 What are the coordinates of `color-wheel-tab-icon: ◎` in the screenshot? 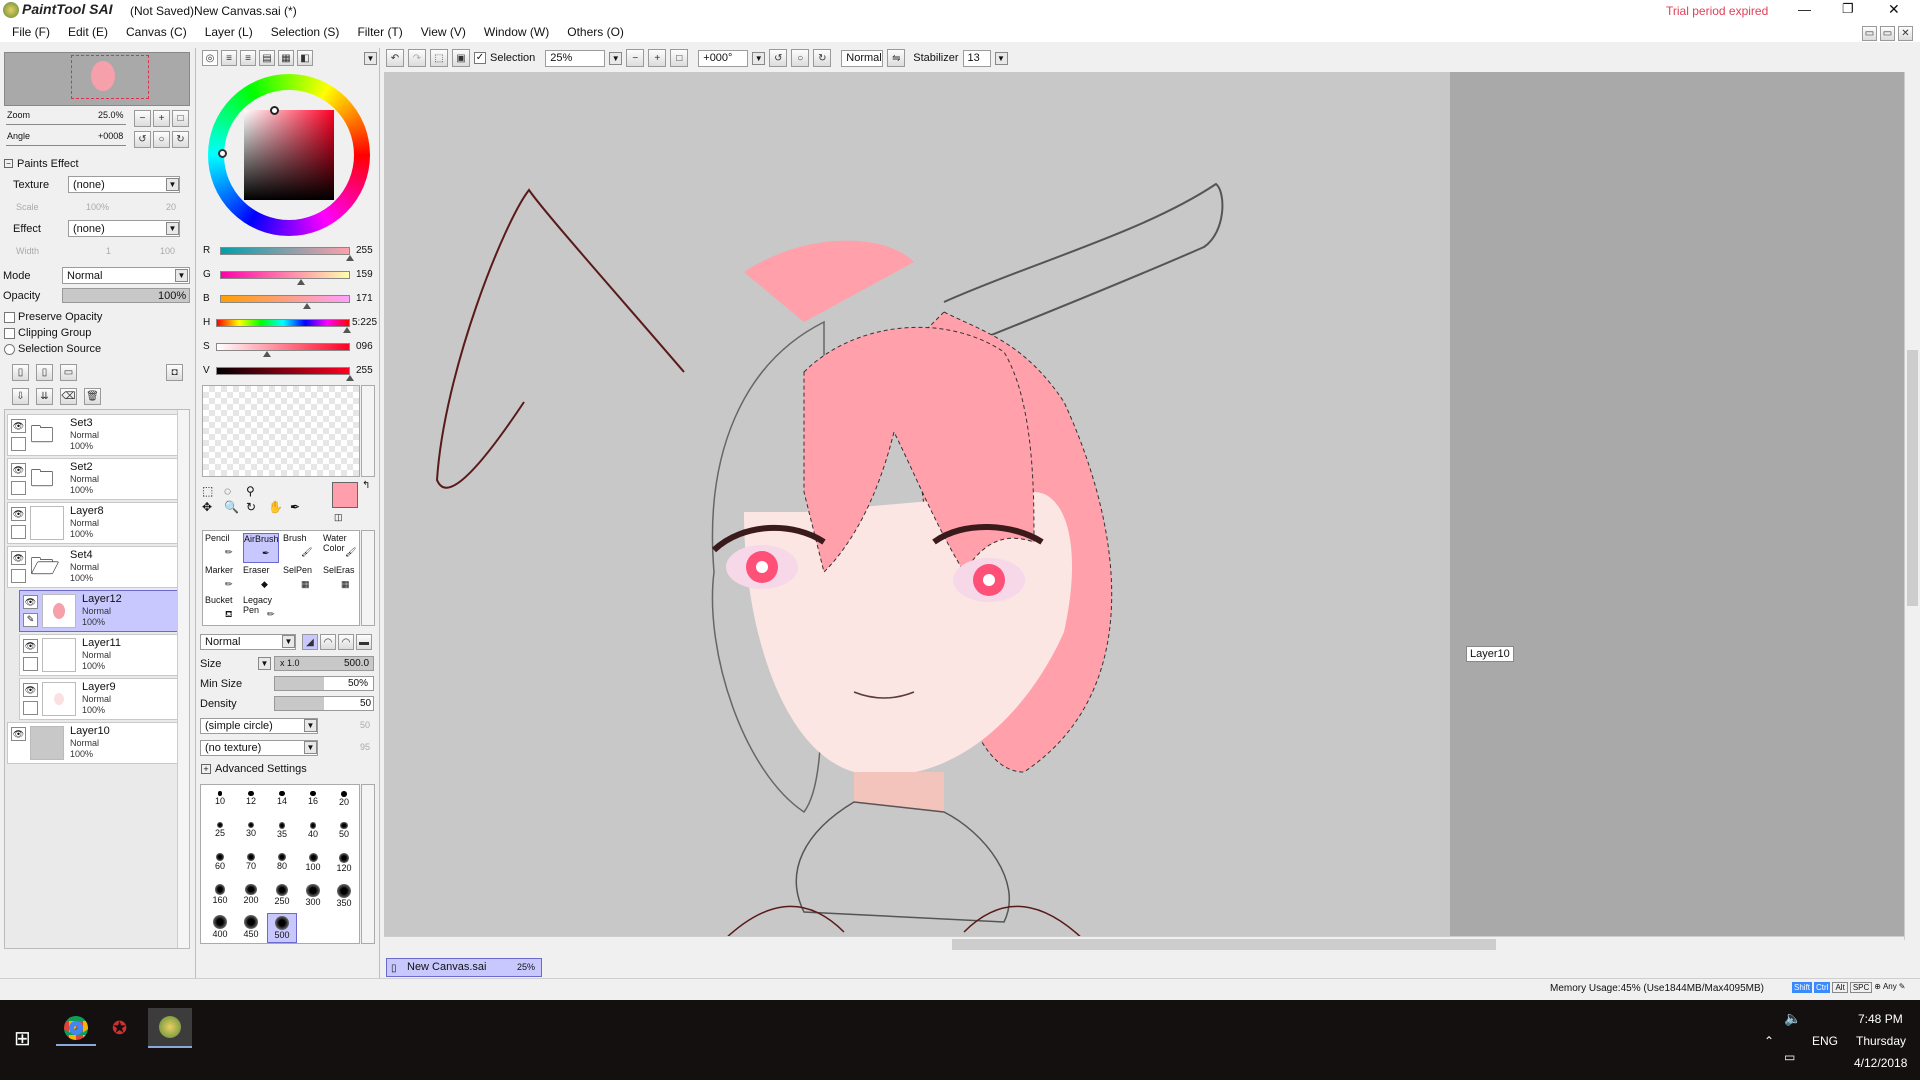 It's located at (210, 58).